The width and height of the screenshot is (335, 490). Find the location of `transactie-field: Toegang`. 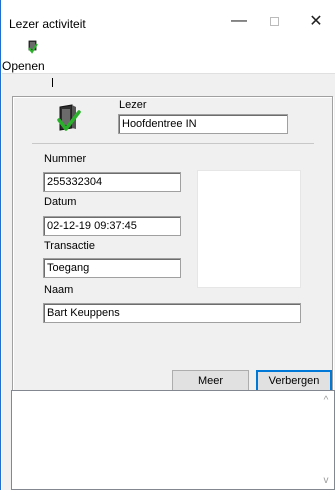

transactie-field: Toegang is located at coordinates (112, 268).